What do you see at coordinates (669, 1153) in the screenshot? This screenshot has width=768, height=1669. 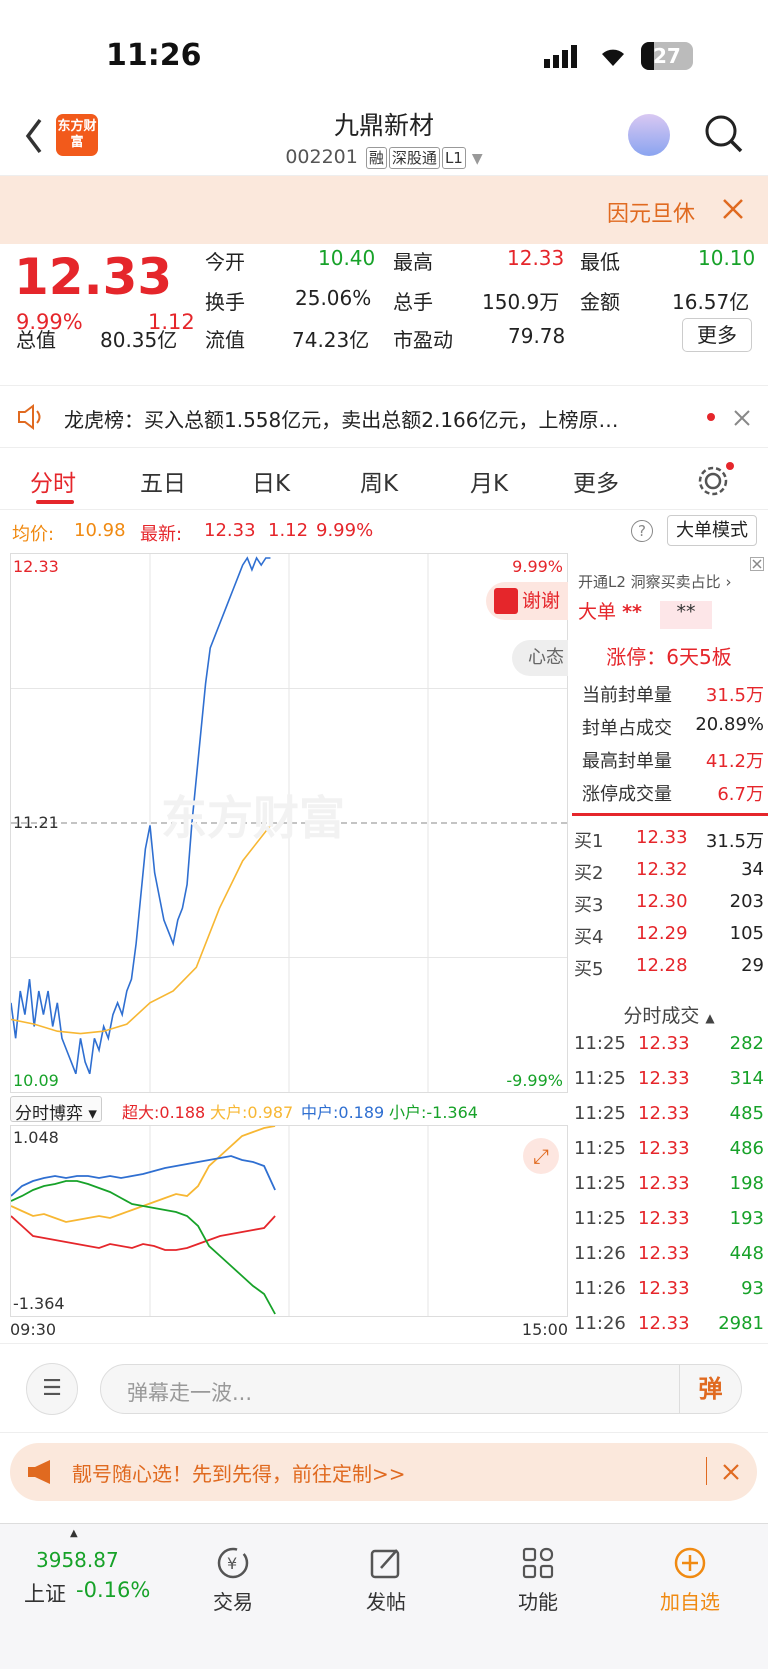 I see `tick-row: 11:25 12.33 486` at bounding box center [669, 1153].